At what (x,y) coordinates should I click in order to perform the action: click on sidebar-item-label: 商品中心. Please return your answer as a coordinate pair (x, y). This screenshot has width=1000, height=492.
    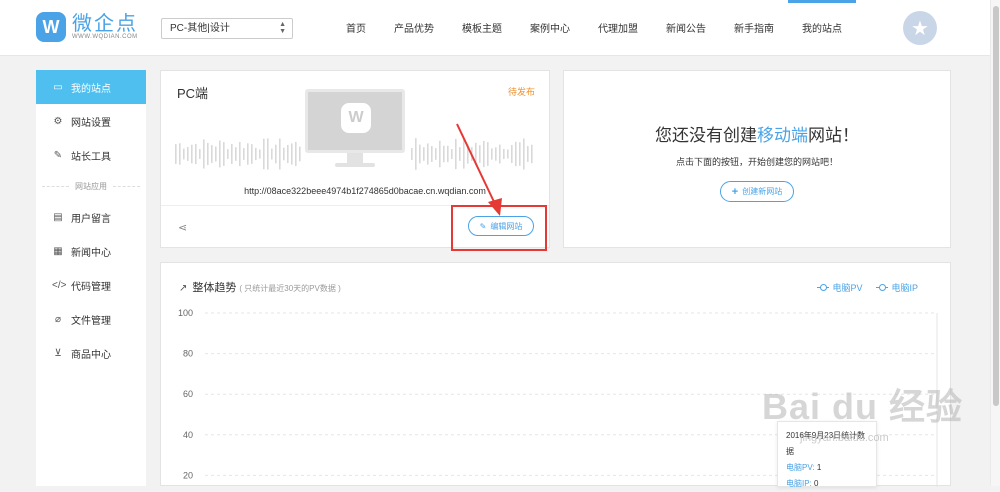
    Looking at the image, I should click on (91, 355).